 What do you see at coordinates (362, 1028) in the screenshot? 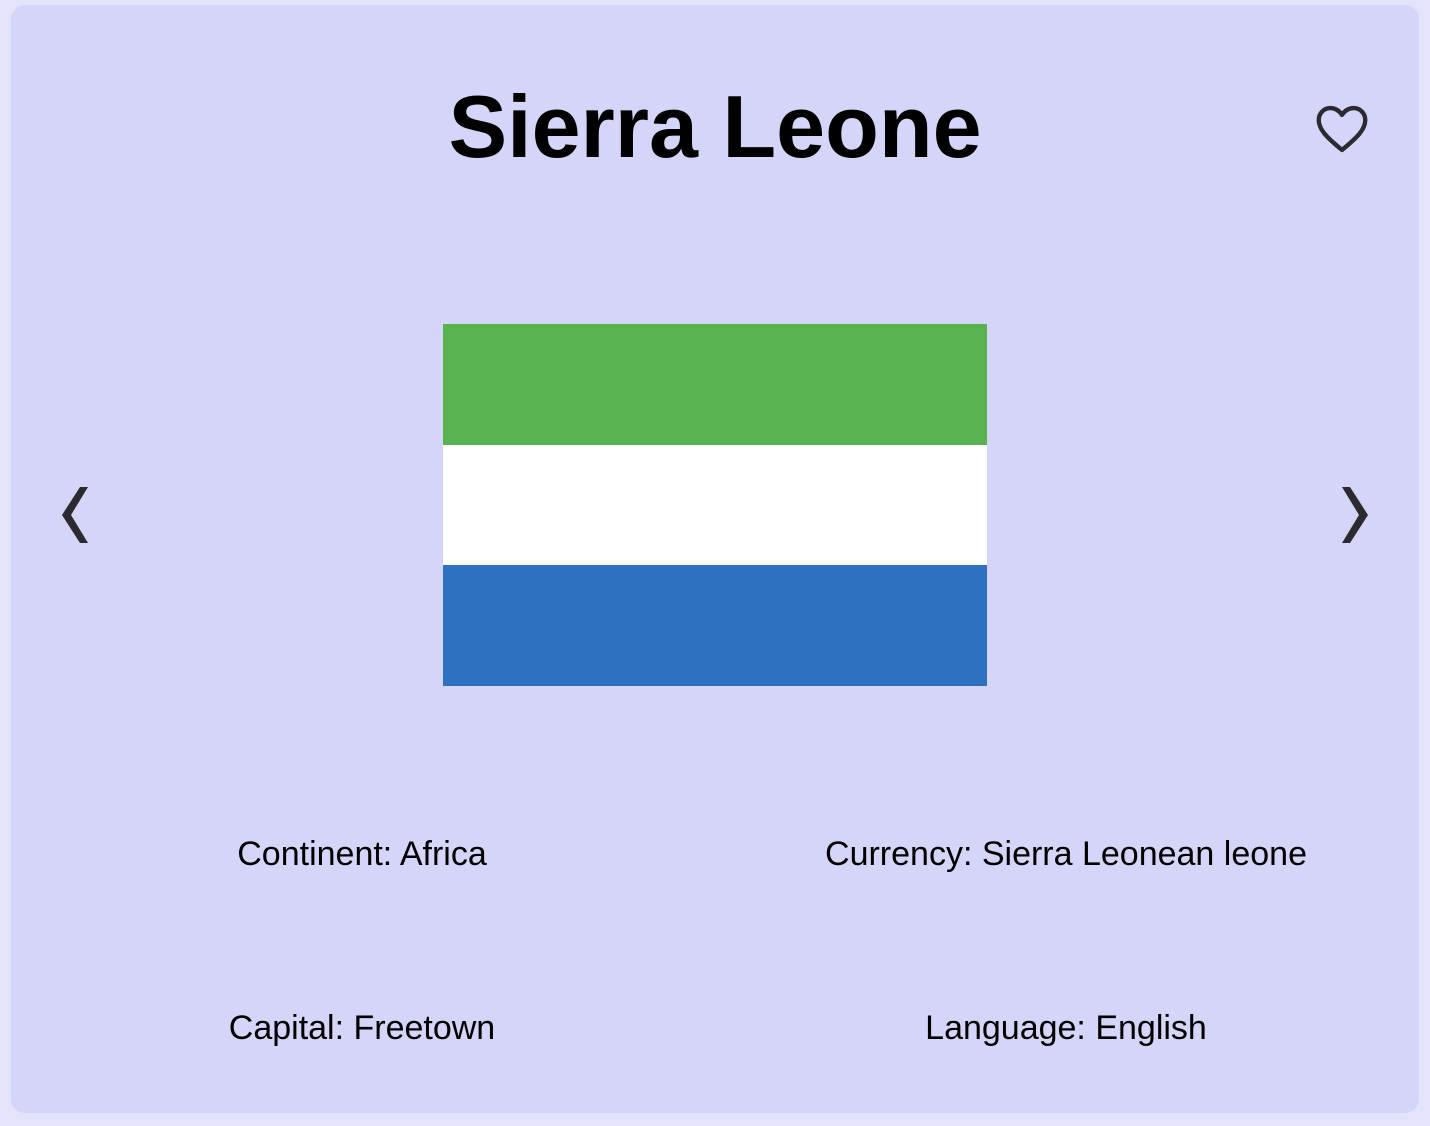
I see `capital-info: Capital: Freetown` at bounding box center [362, 1028].